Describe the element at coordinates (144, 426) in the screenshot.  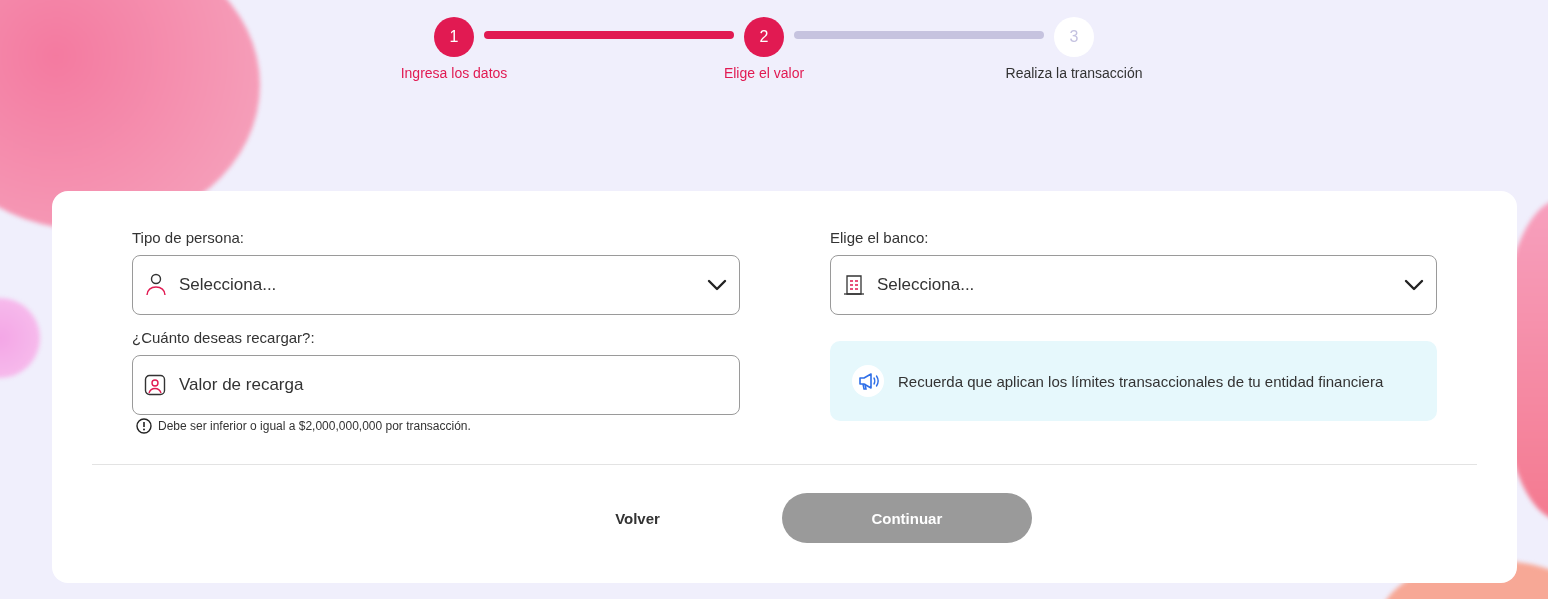
I see `alert-icon` at that location.